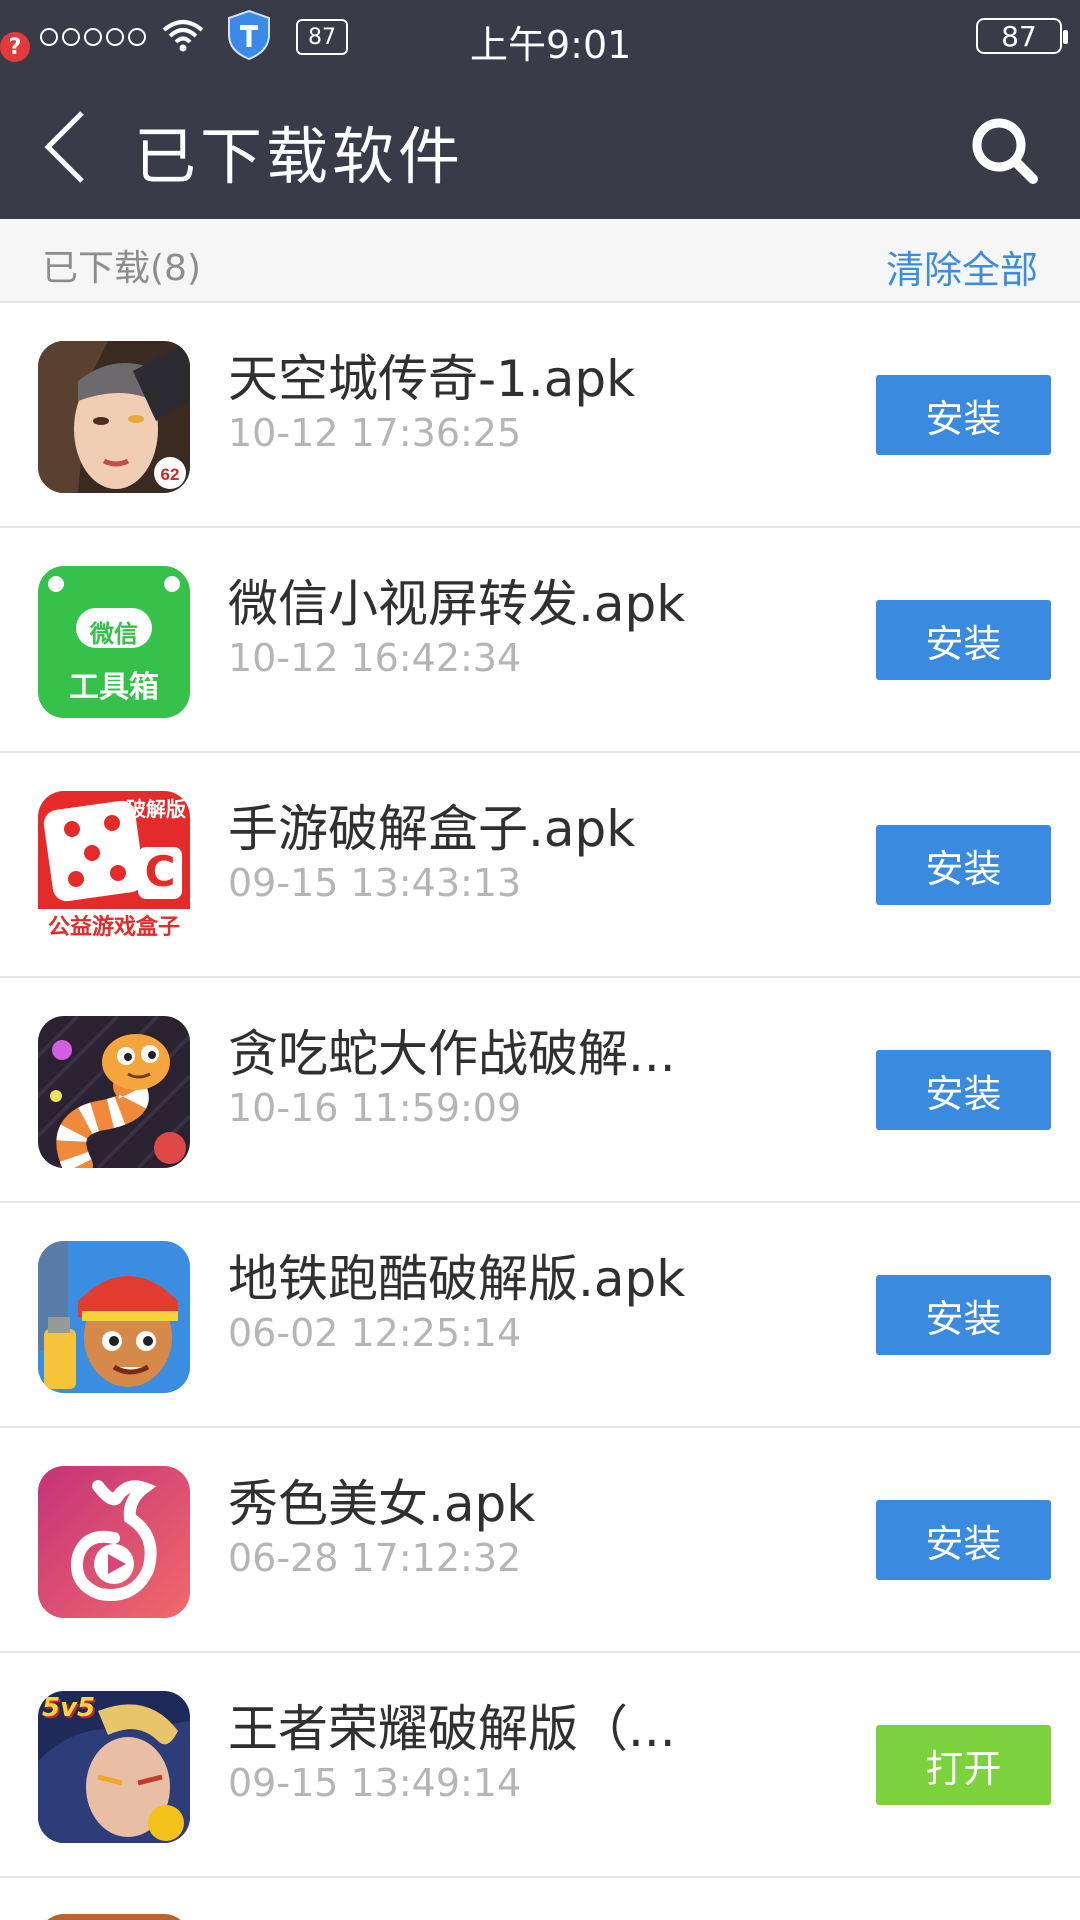 The width and height of the screenshot is (1080, 1920). What do you see at coordinates (375, 658) in the screenshot?
I see `download-time: 10-12 16:42:34` at bounding box center [375, 658].